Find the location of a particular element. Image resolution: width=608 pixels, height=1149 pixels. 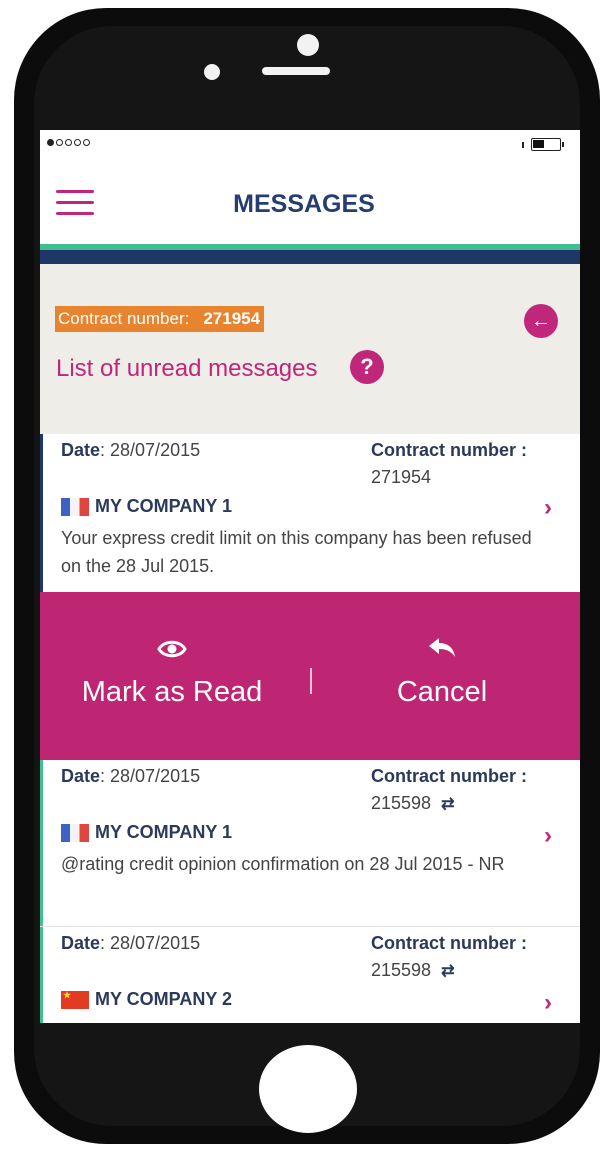

cancel-button: Cancel is located at coordinates (442, 676).